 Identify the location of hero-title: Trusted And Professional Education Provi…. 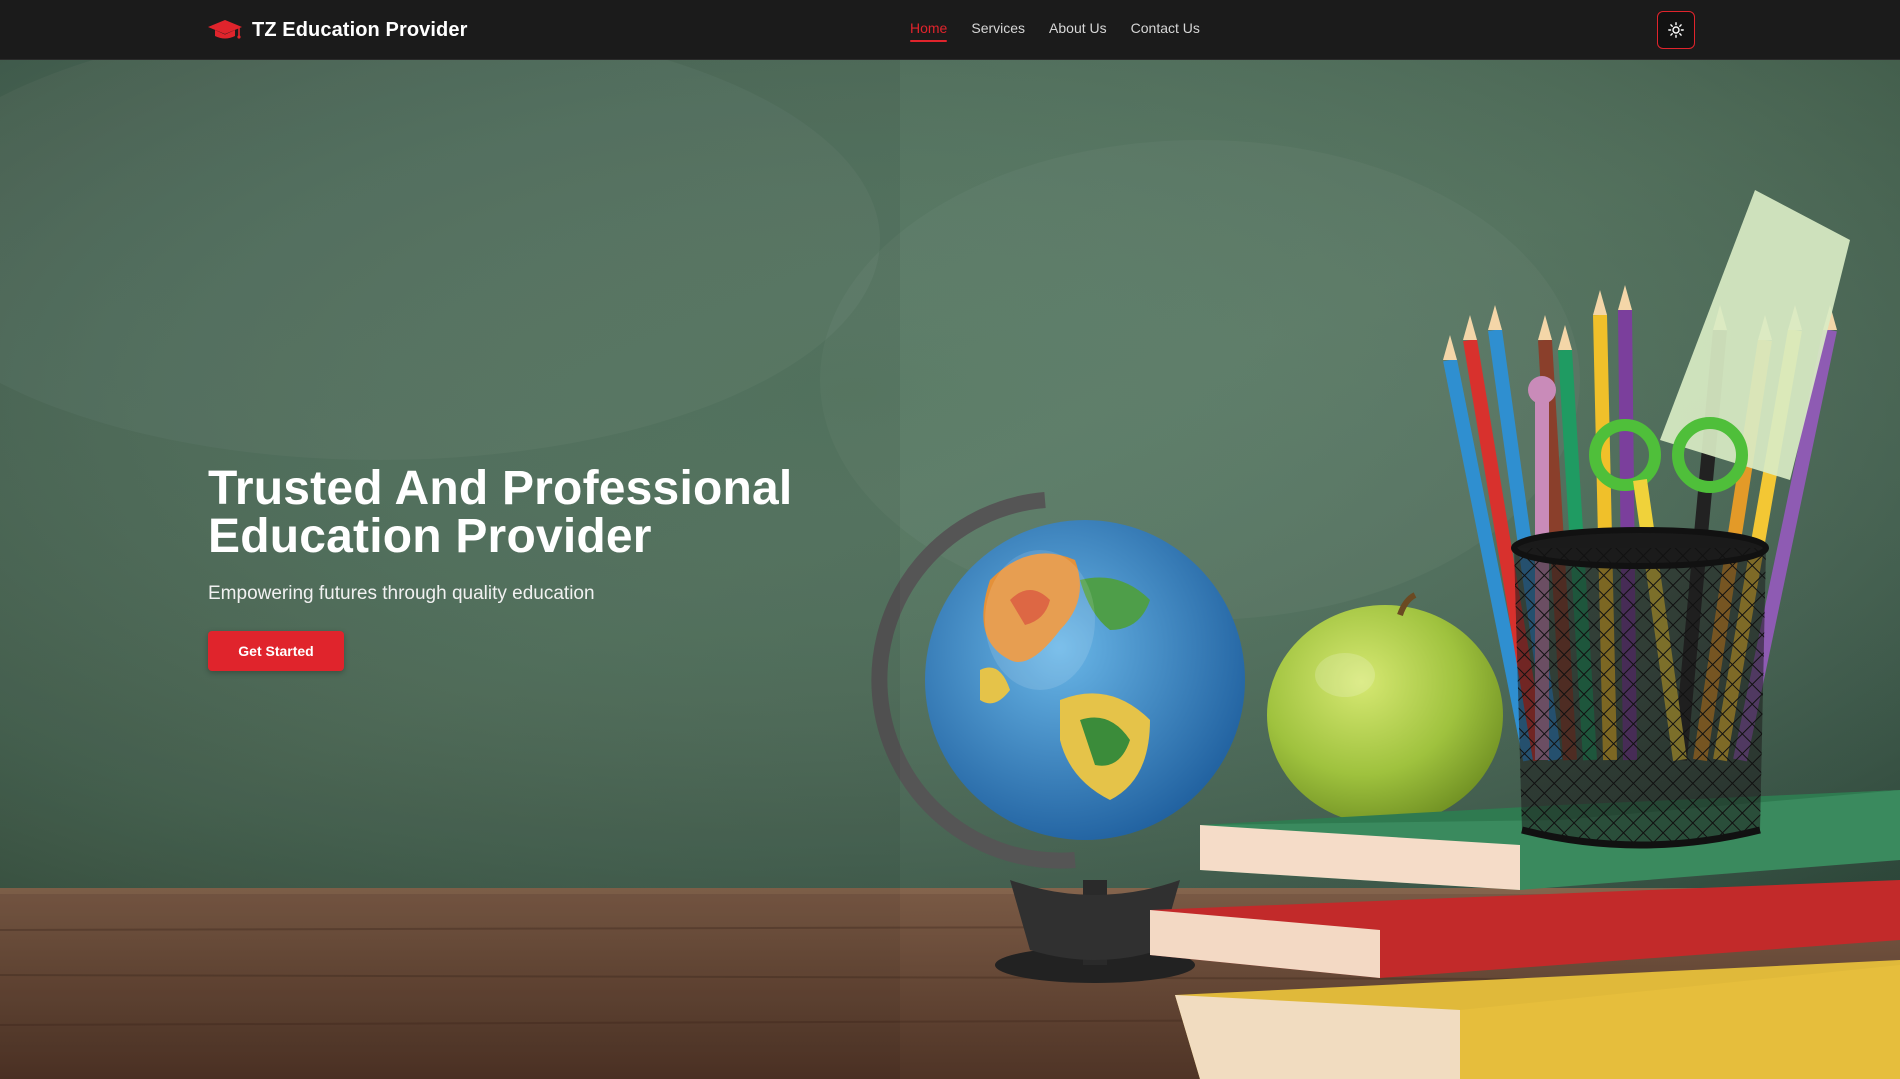
(500, 512).